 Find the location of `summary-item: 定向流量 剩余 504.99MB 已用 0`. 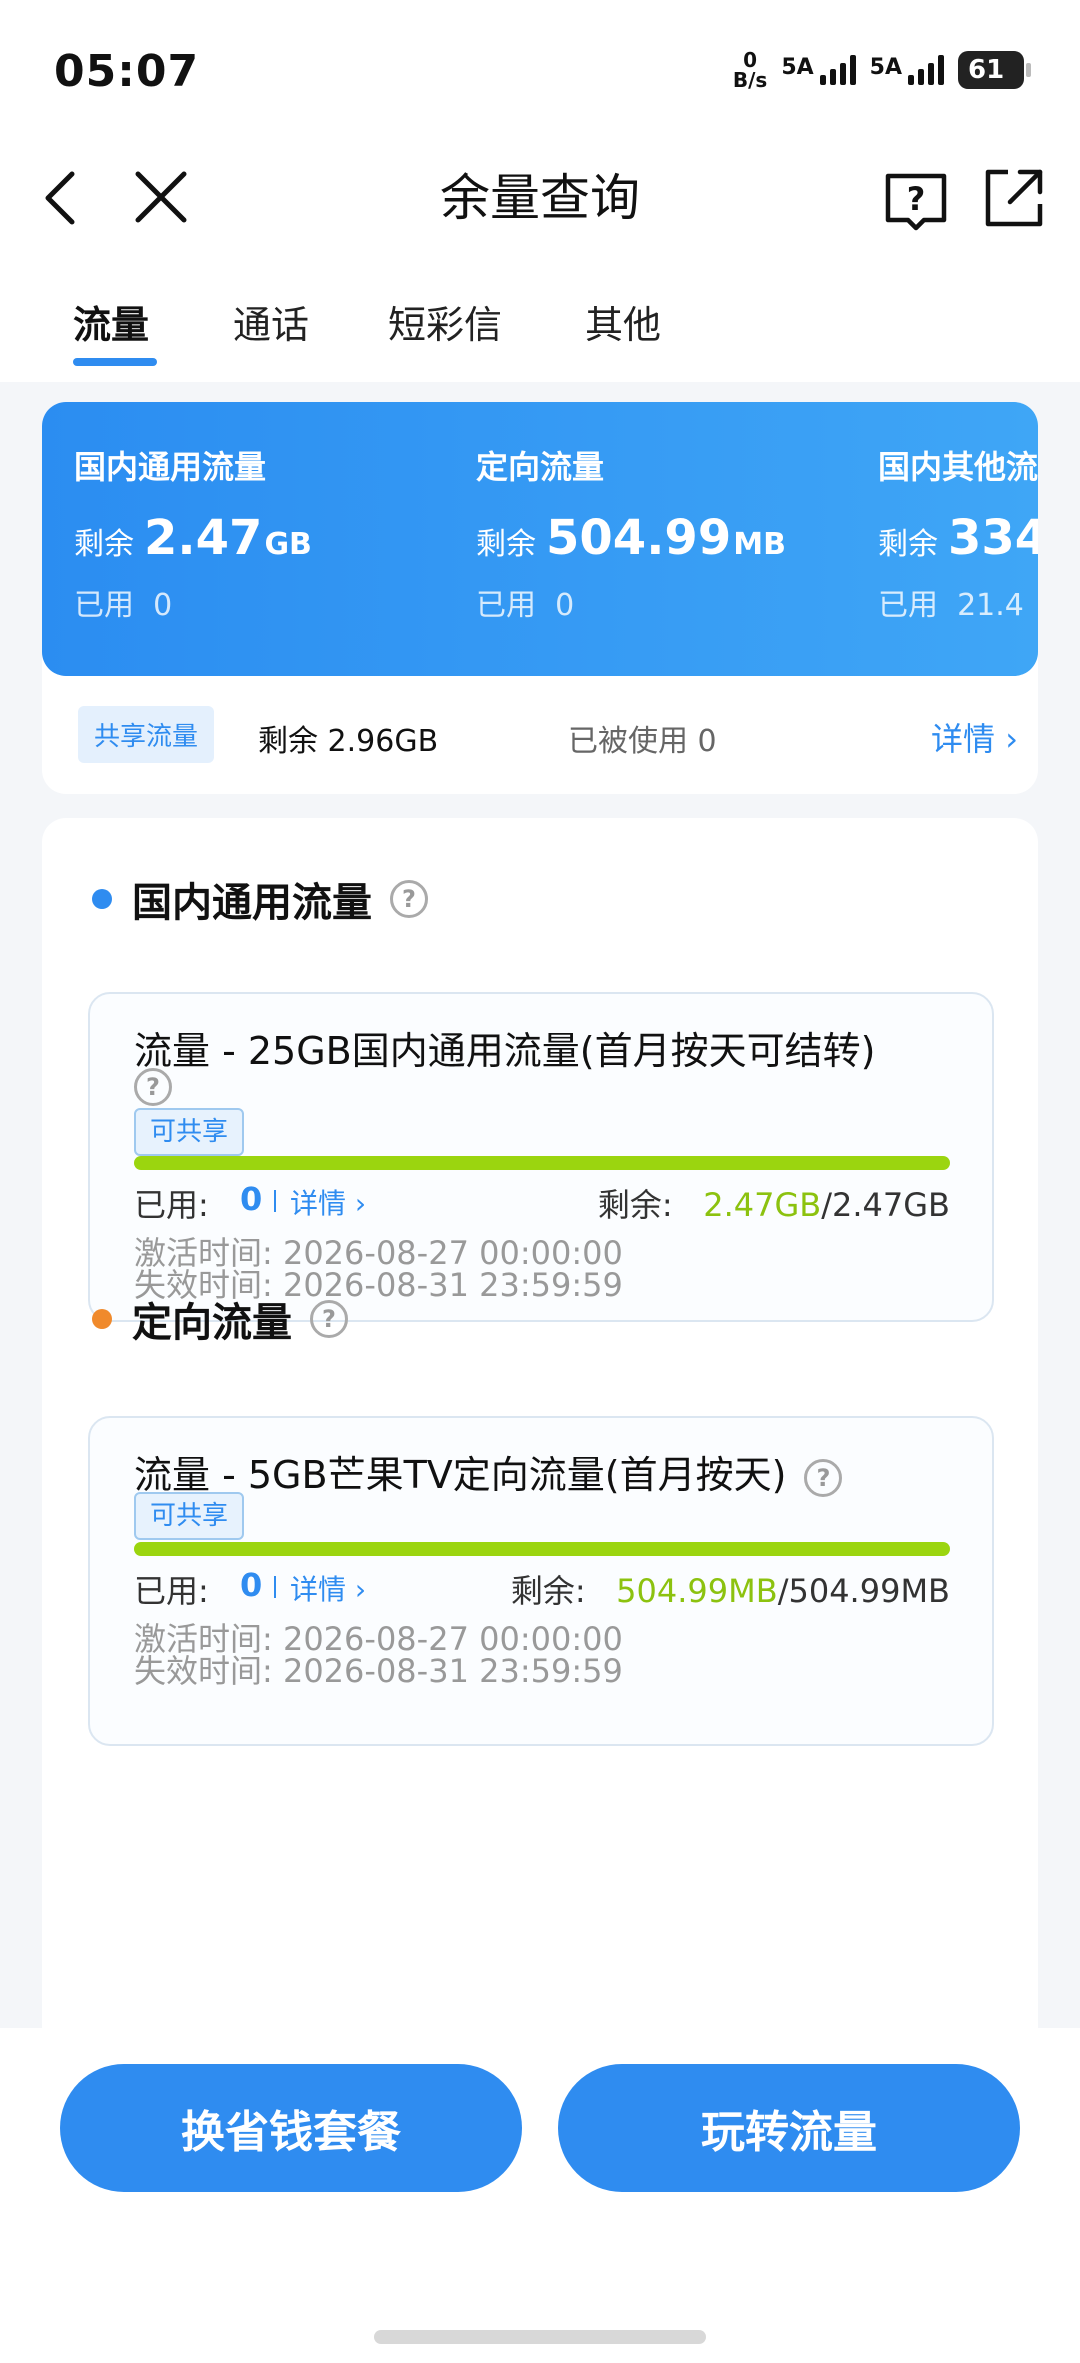

summary-item: 定向流量 剩余 504.99MB 已用 0 is located at coordinates (676, 533).